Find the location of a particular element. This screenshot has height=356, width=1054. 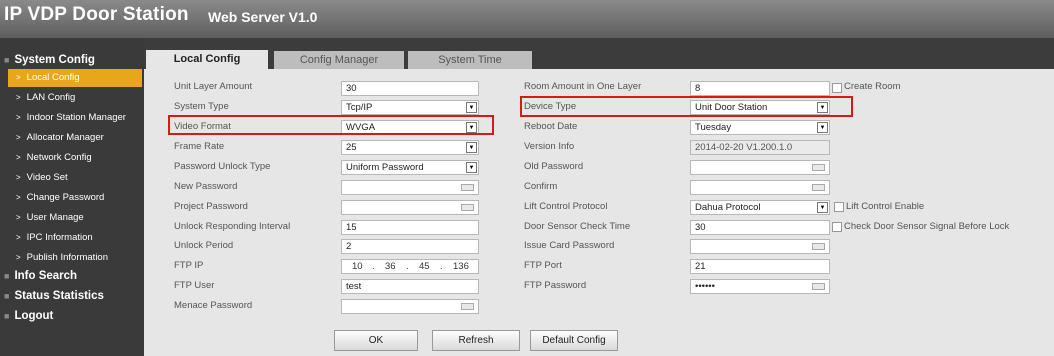

sidebar-item-ipc-information: > IPC Information is located at coordinates (75, 238).